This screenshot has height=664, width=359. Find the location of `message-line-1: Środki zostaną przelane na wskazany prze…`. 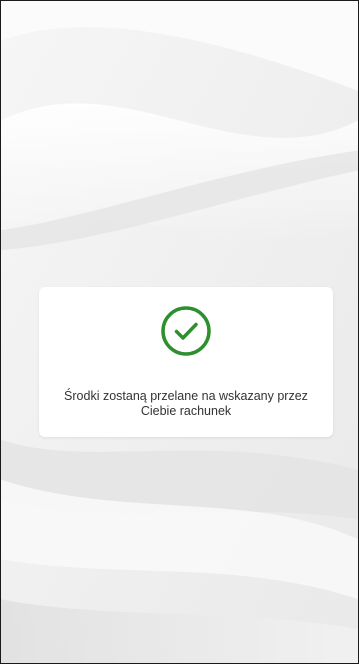

message-line-1: Środki zostaną przelane na wskazany prze… is located at coordinates (186, 396).